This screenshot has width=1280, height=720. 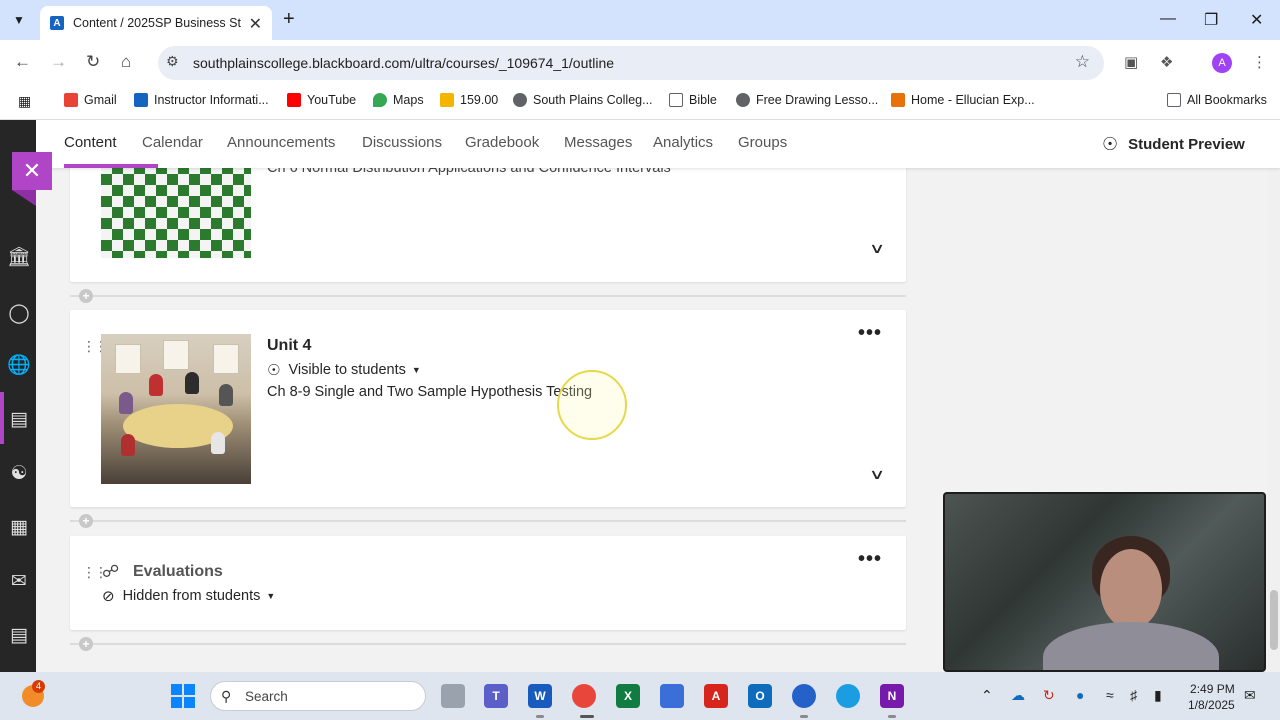 What do you see at coordinates (32, 171) in the screenshot?
I see `close-course-panel-icon: ✕` at bounding box center [32, 171].